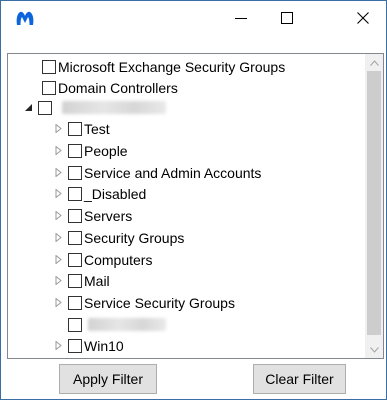 Image resolution: width=387 pixels, height=400 pixels. What do you see at coordinates (173, 172) in the screenshot?
I see `tree-node-label: Service and Admin Accounts` at bounding box center [173, 172].